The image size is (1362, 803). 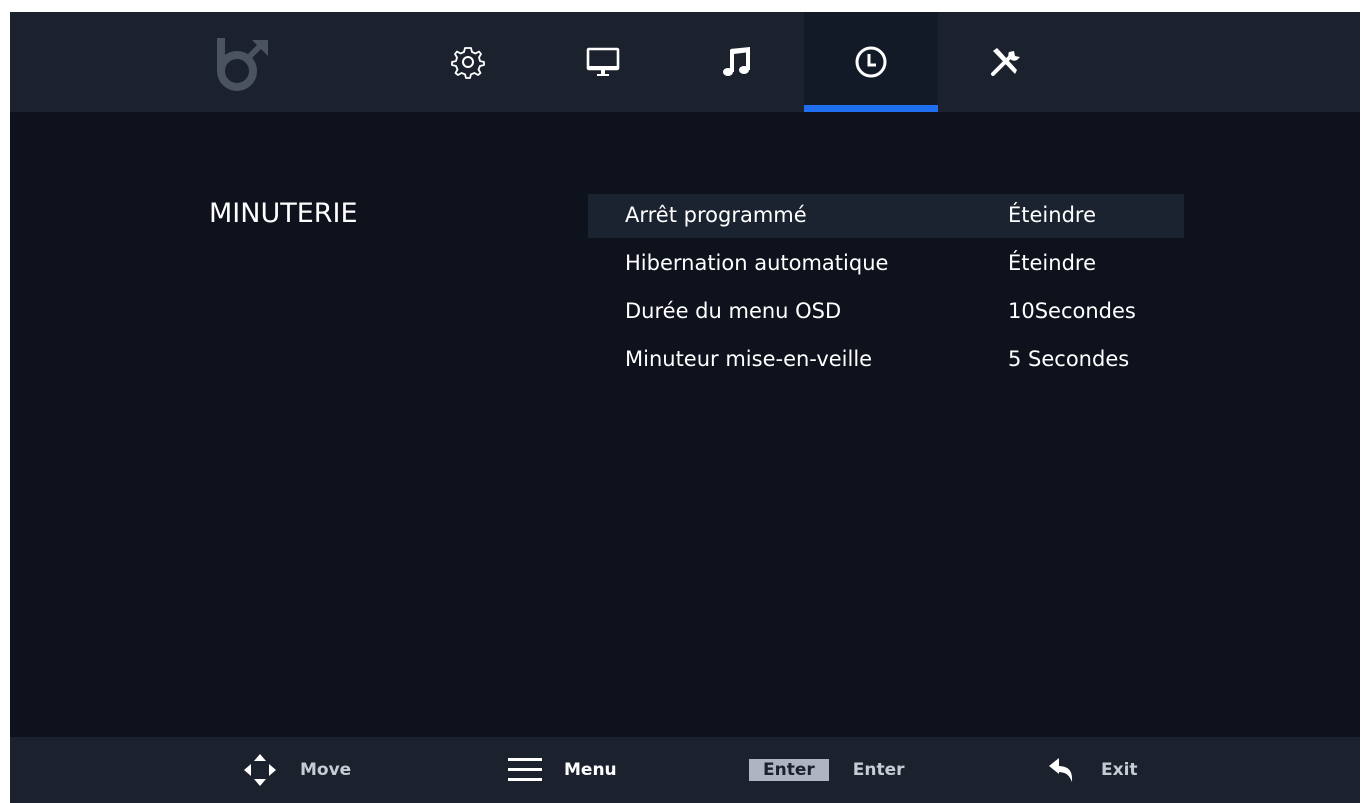 What do you see at coordinates (1119, 770) in the screenshot?
I see `exit-hint-label: Exit` at bounding box center [1119, 770].